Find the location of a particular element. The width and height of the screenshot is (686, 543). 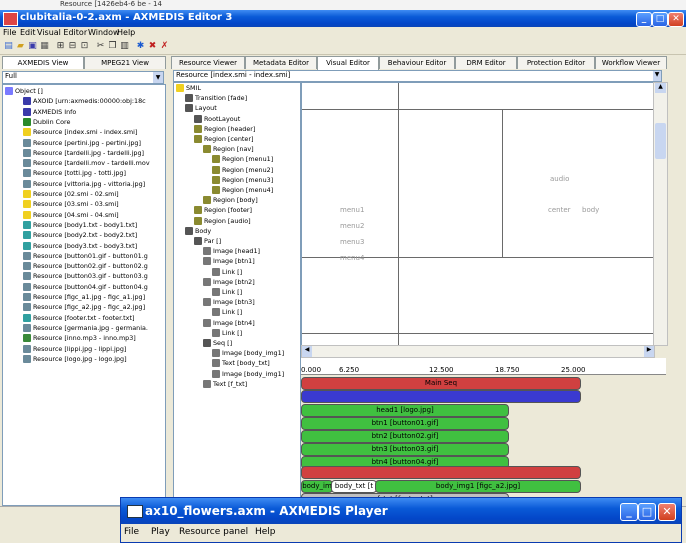

cut-icon: ✂ is located at coordinates (100, 46).